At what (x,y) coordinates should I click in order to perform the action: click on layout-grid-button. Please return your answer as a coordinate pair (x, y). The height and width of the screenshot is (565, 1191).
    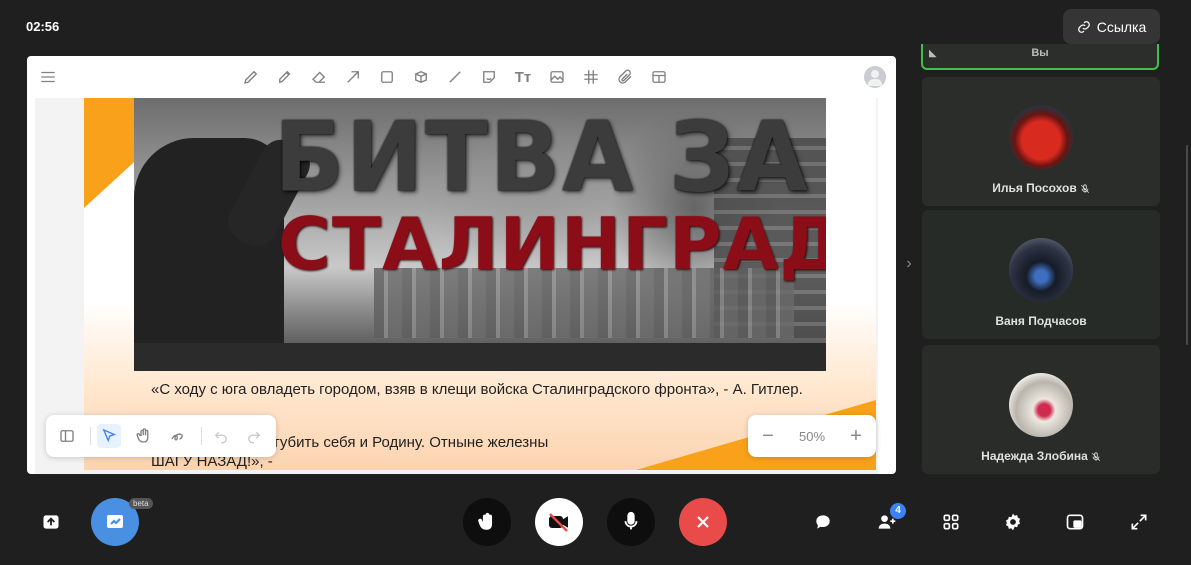
    Looking at the image, I should click on (951, 522).